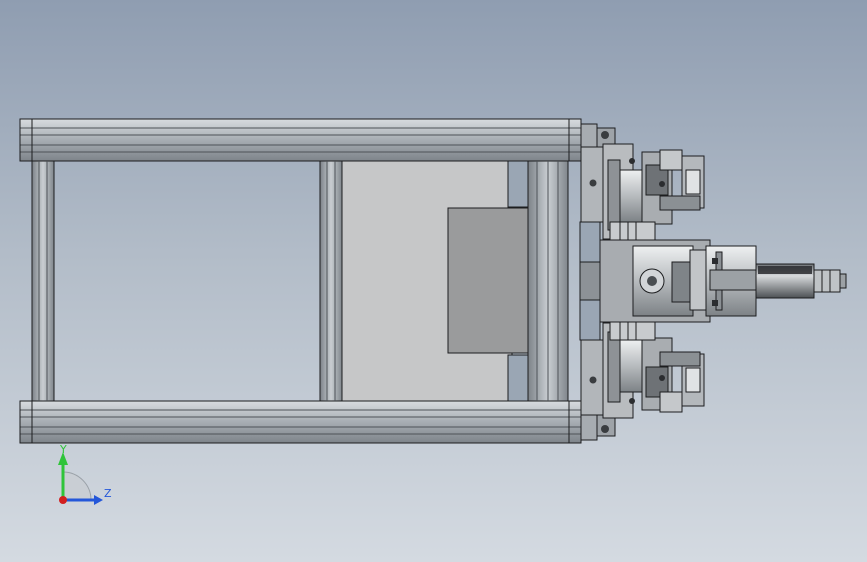  Describe the element at coordinates (300, 422) in the screenshot. I see `bottom-rail` at that location.